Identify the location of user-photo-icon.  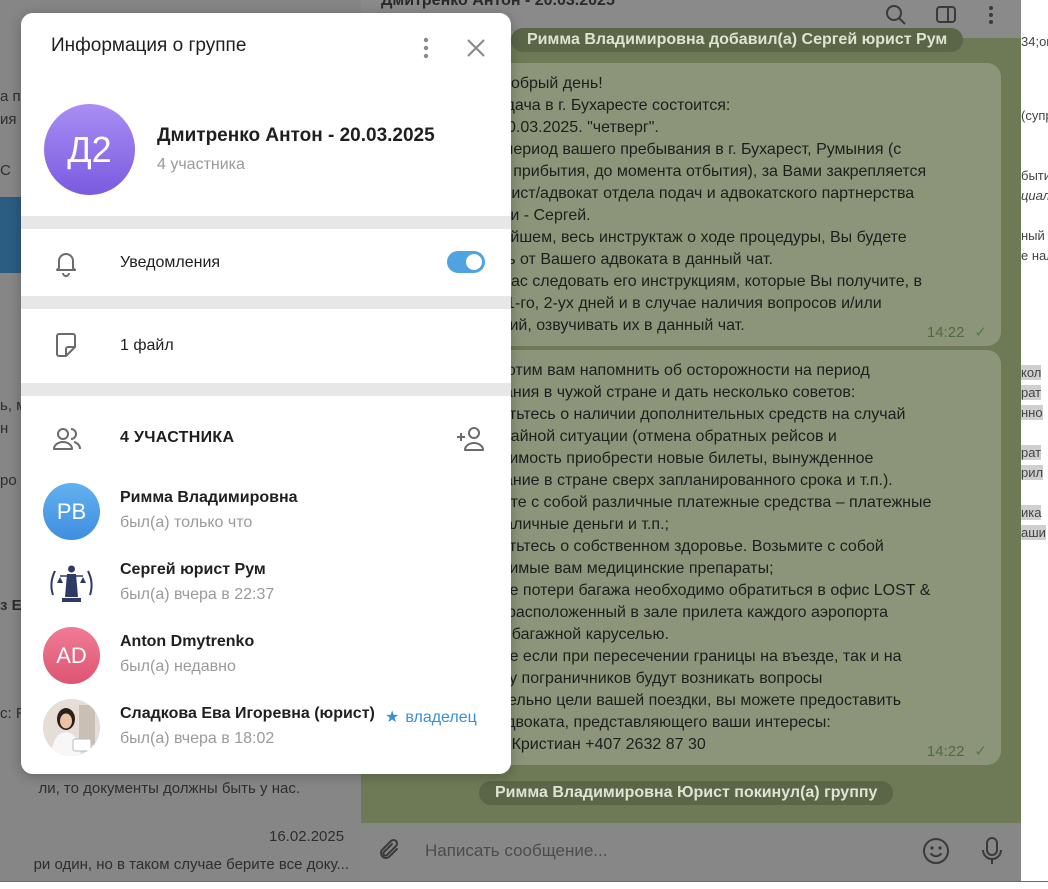
(71, 727).